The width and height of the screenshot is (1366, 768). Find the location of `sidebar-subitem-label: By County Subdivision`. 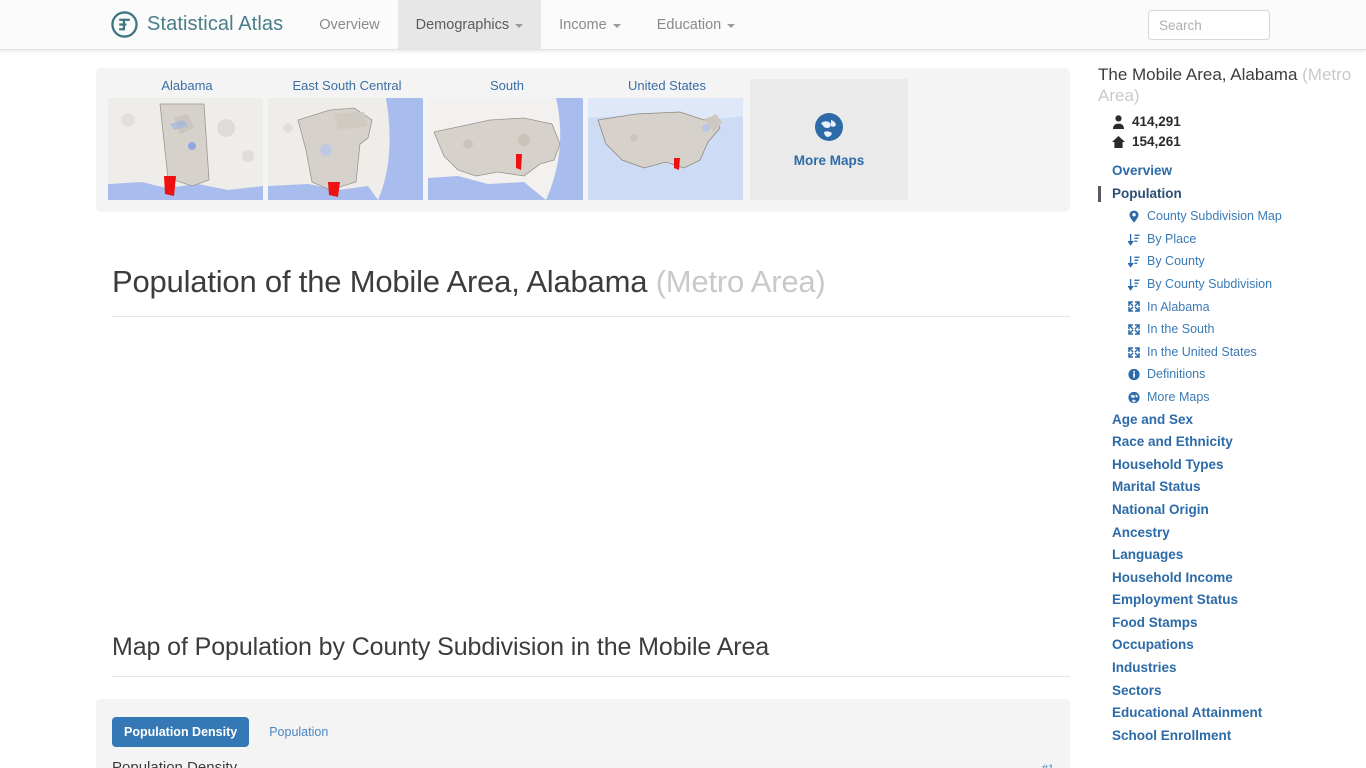

sidebar-subitem-label: By County Subdivision is located at coordinates (1210, 283).